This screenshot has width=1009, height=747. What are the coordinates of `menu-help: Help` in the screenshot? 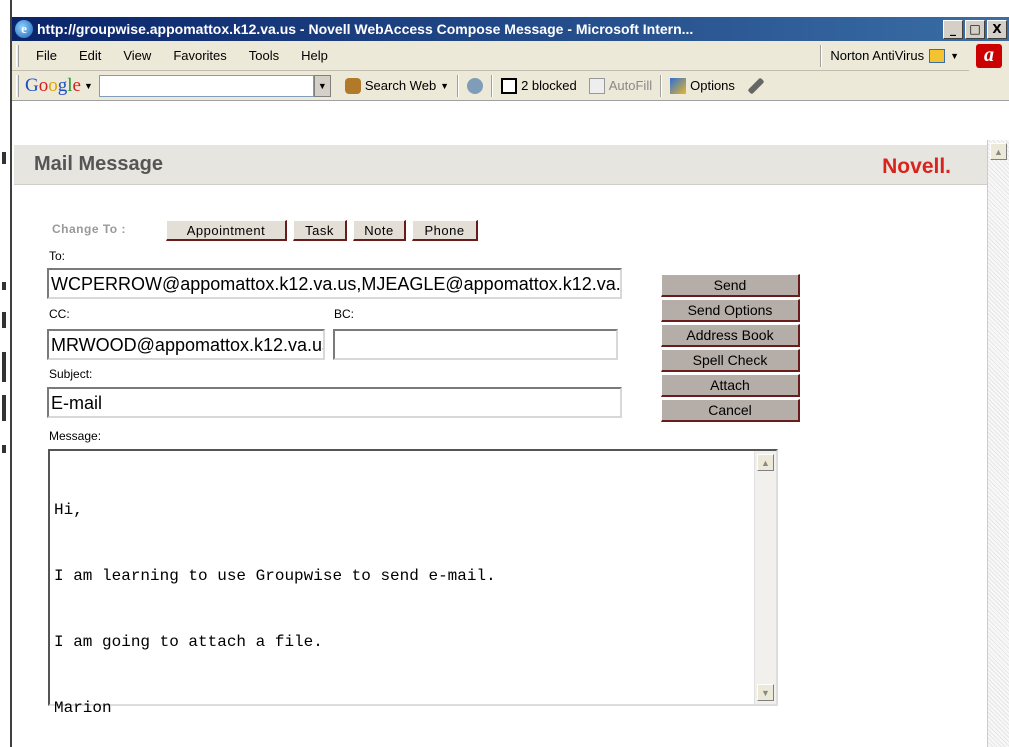 It's located at (314, 55).